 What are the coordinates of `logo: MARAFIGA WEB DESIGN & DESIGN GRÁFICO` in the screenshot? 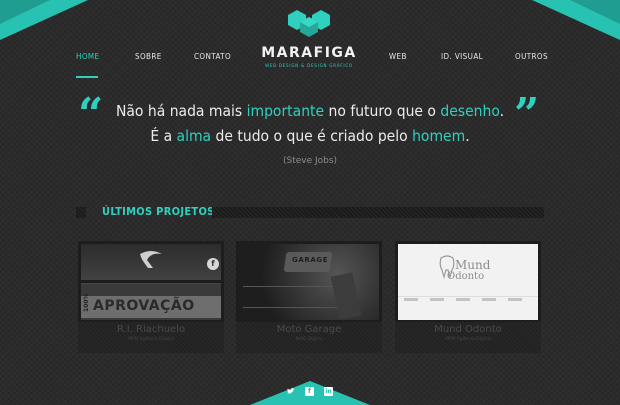 It's located at (309, 38).